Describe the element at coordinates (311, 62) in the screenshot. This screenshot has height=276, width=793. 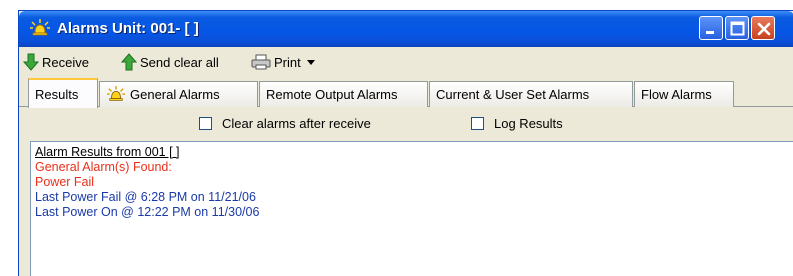
I see `chevron-down-icon` at that location.